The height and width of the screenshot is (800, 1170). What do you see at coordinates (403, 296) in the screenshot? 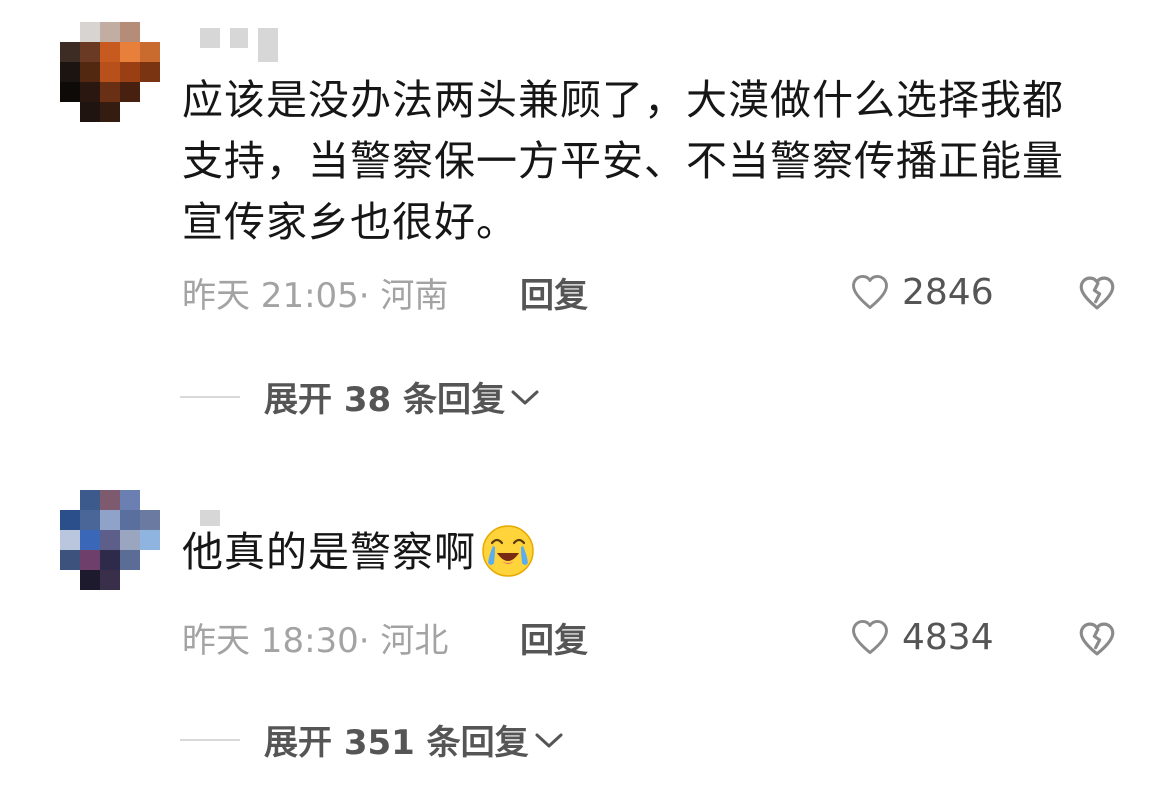
I see `comment-location: · 河南` at bounding box center [403, 296].